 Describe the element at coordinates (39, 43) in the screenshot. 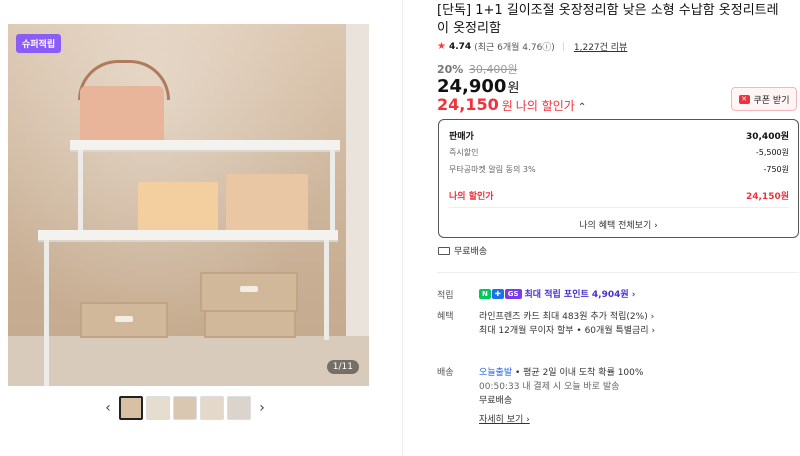

I see `super-points-badge: 슈퍼적립` at that location.